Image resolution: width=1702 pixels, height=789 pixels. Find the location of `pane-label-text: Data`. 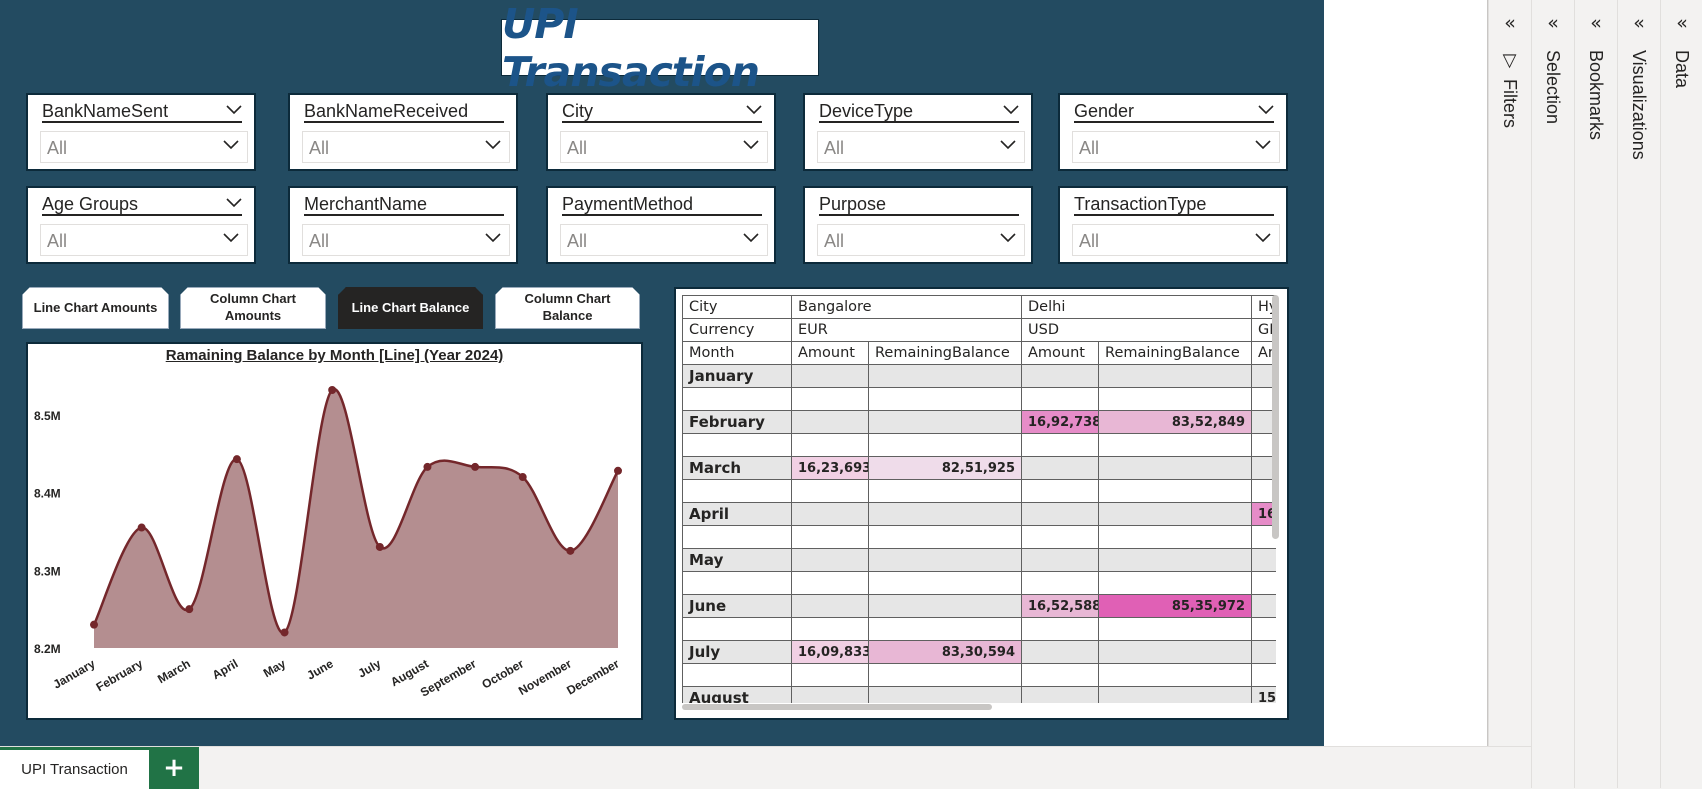

pane-label-text: Data is located at coordinates (1682, 69).